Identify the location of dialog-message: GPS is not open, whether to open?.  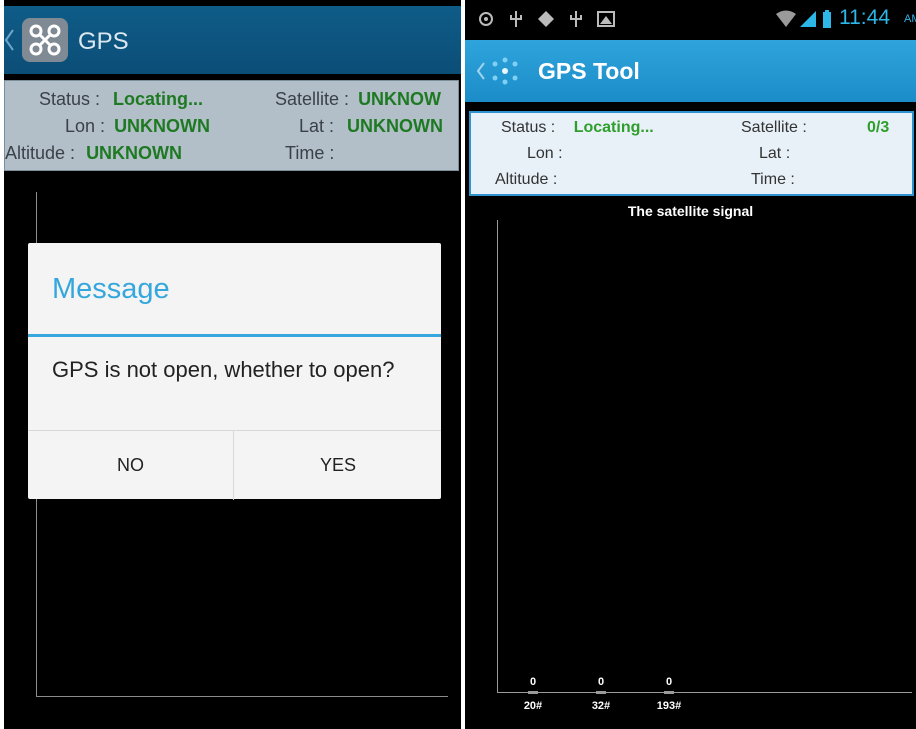
(223, 369).